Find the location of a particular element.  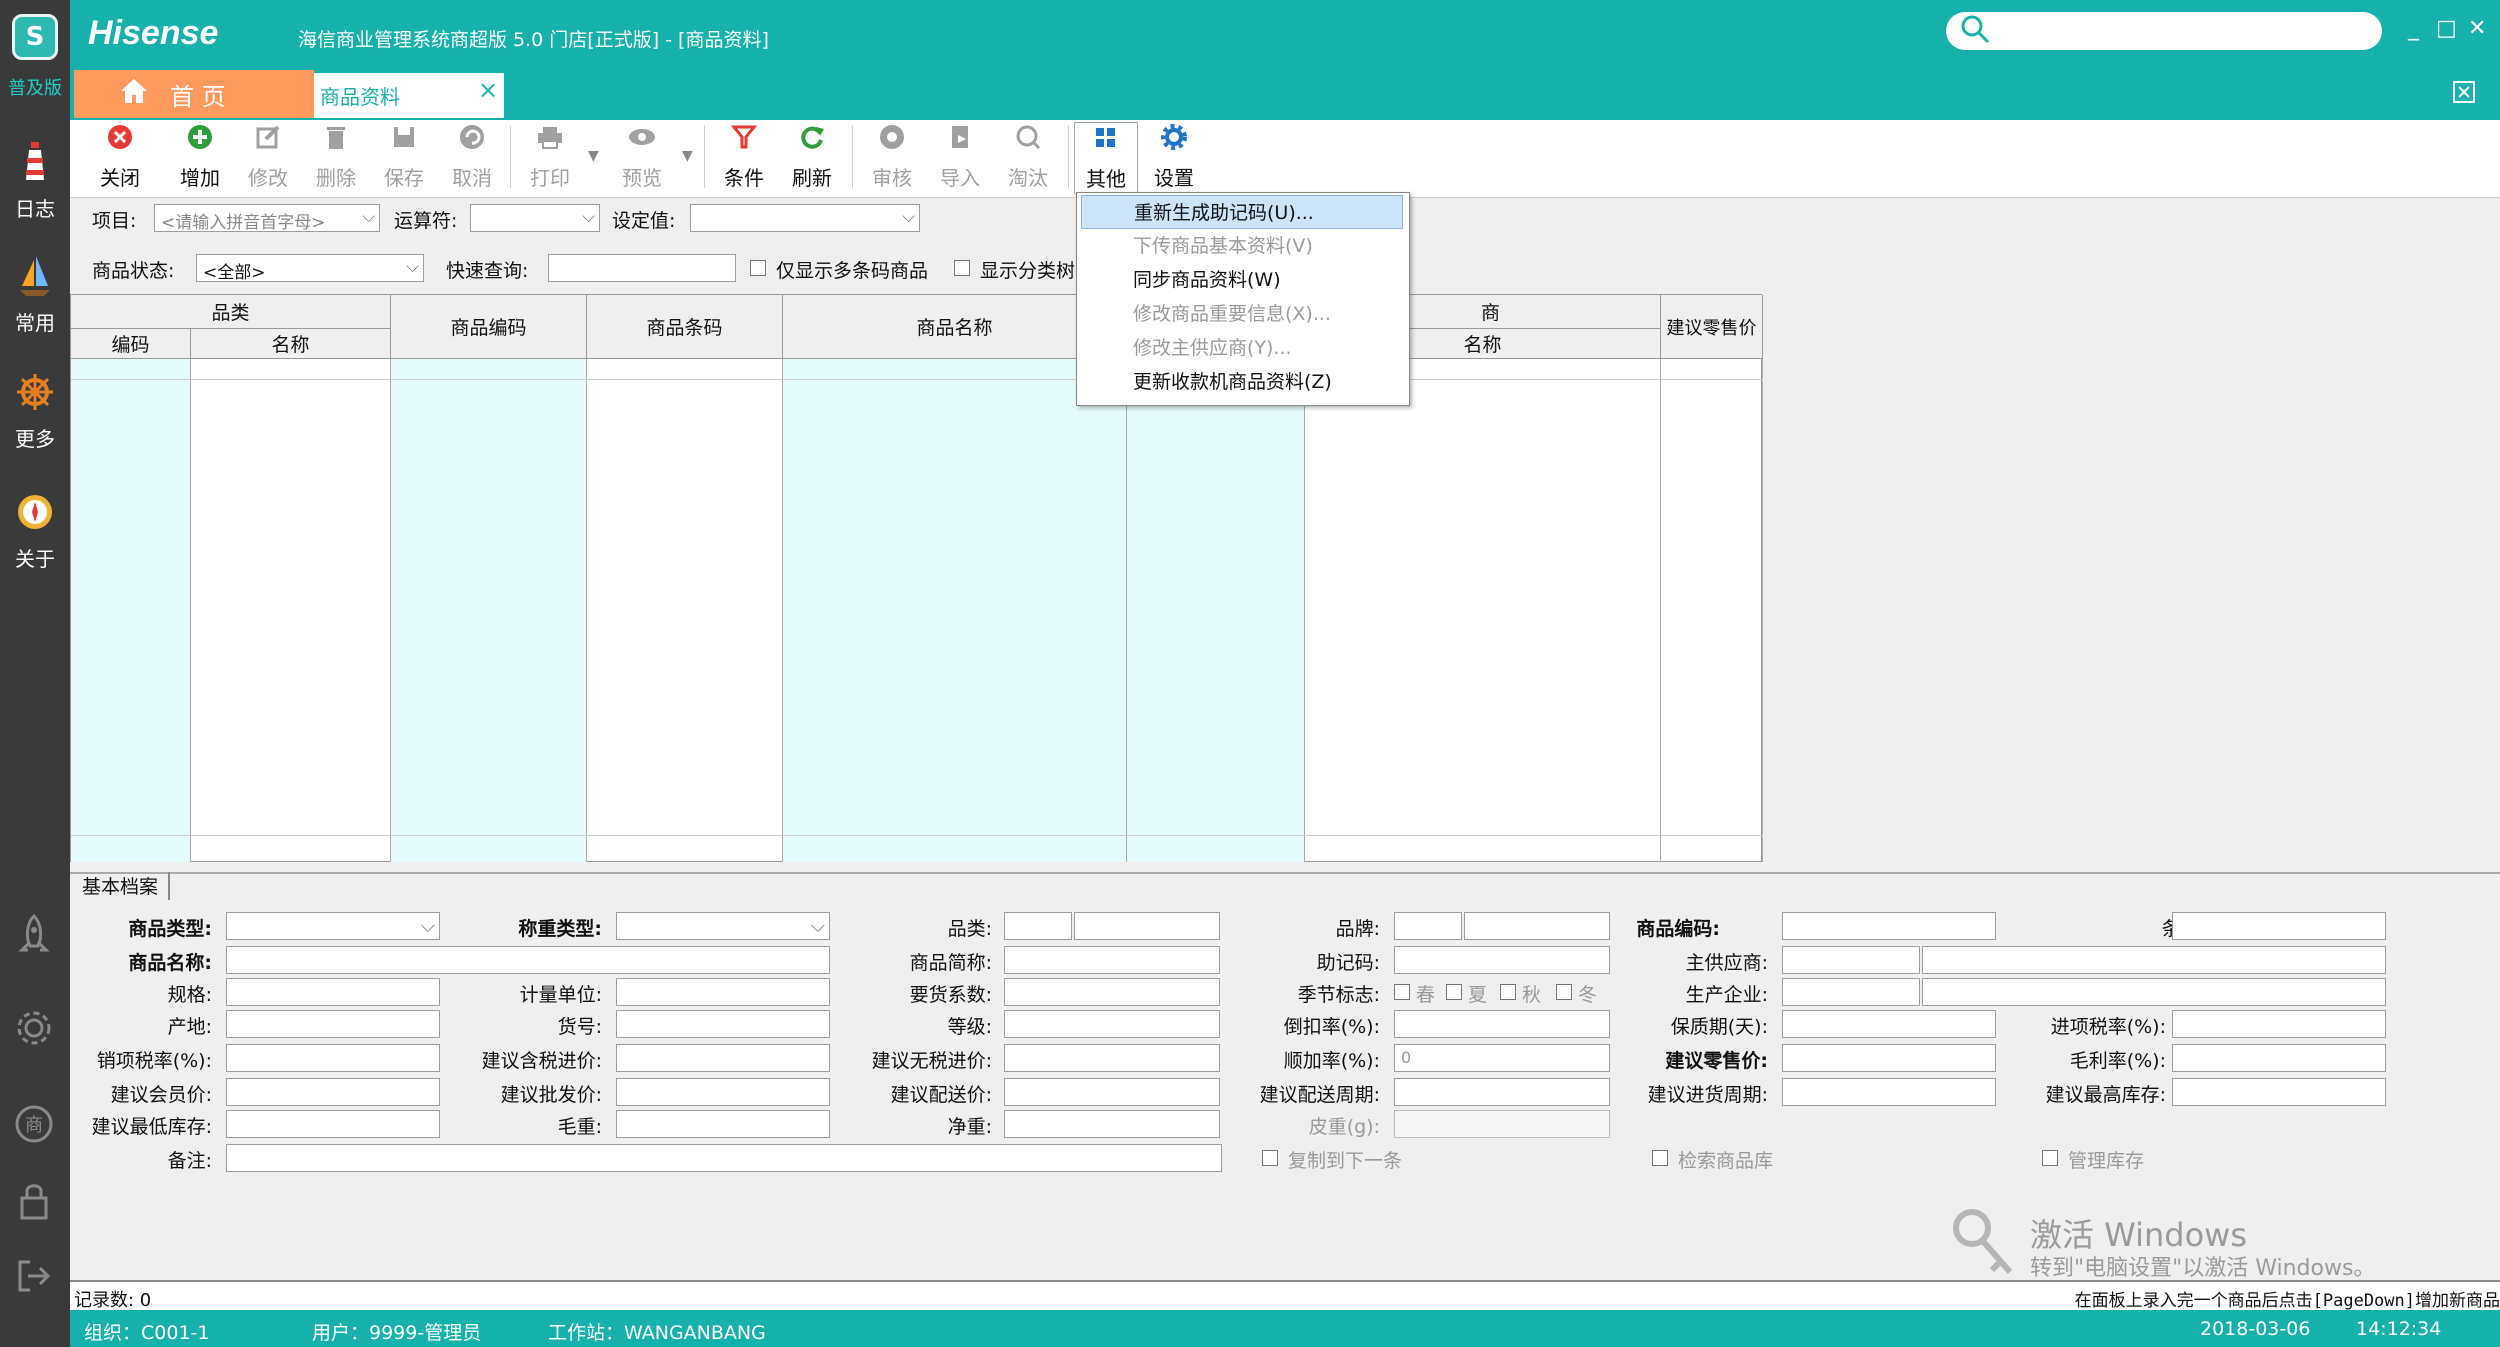

sidebar-item-common: 常用 is located at coordinates (35, 295).